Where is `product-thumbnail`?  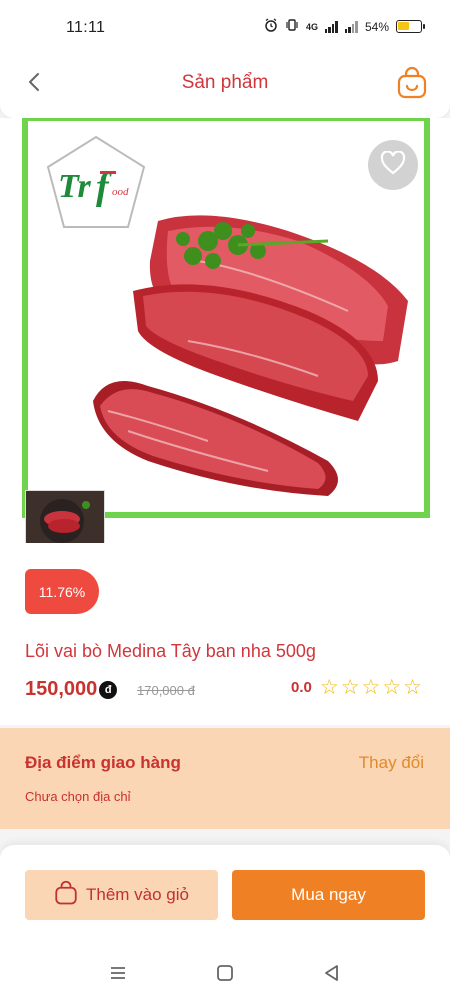
product-thumbnail is located at coordinates (65, 517).